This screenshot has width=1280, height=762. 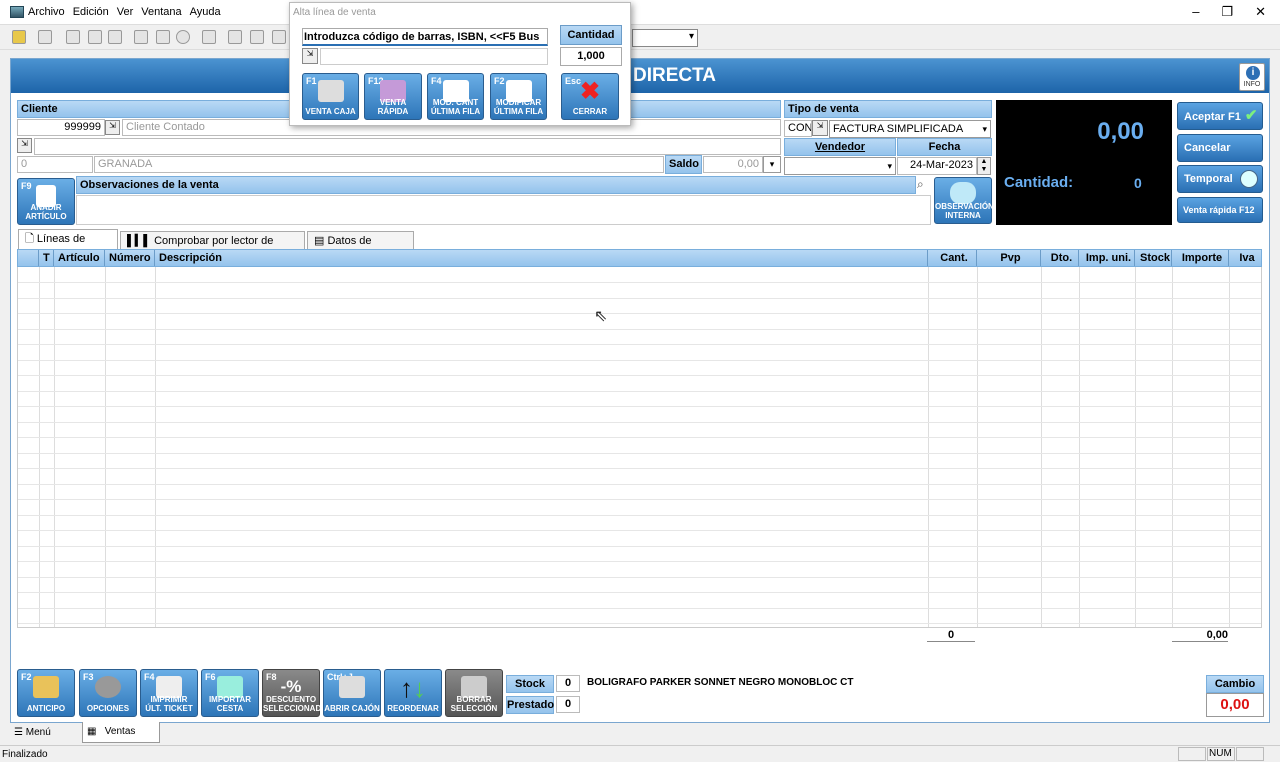 I want to click on opciones-button: F3 OPCIONES, so click(x=108, y=693).